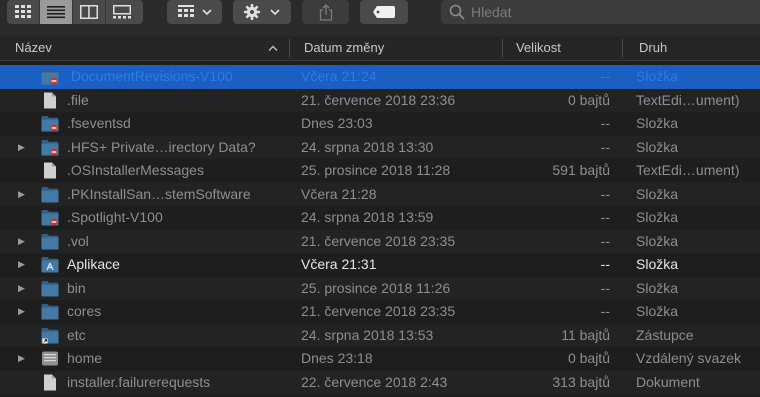 Image resolution: width=760 pixels, height=397 pixels. Describe the element at coordinates (339, 193) in the screenshot. I see `date-modified: Včera 21:28` at that location.